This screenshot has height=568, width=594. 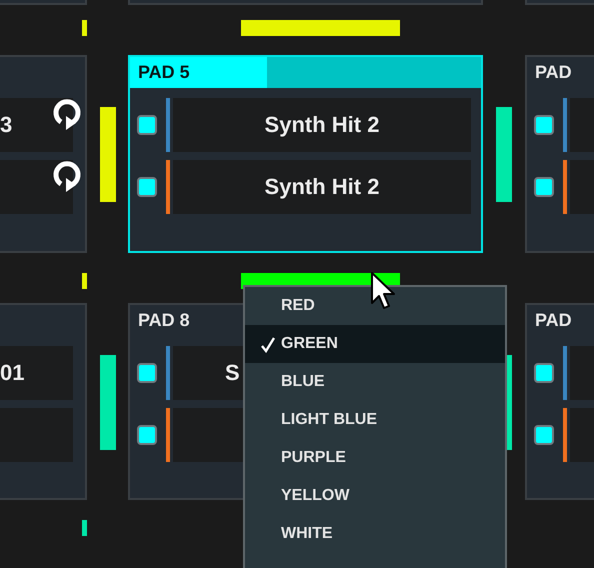 I want to click on menu-item: YELLOW, so click(x=375, y=496).